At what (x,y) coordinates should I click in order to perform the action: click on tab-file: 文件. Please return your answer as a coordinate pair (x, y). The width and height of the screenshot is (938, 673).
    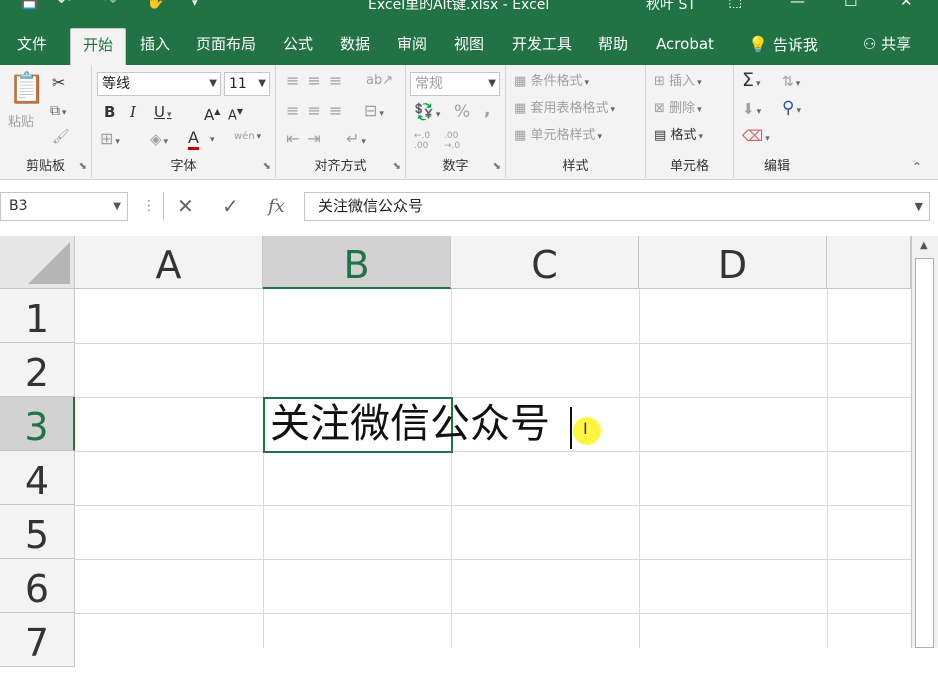
    Looking at the image, I should click on (32, 46).